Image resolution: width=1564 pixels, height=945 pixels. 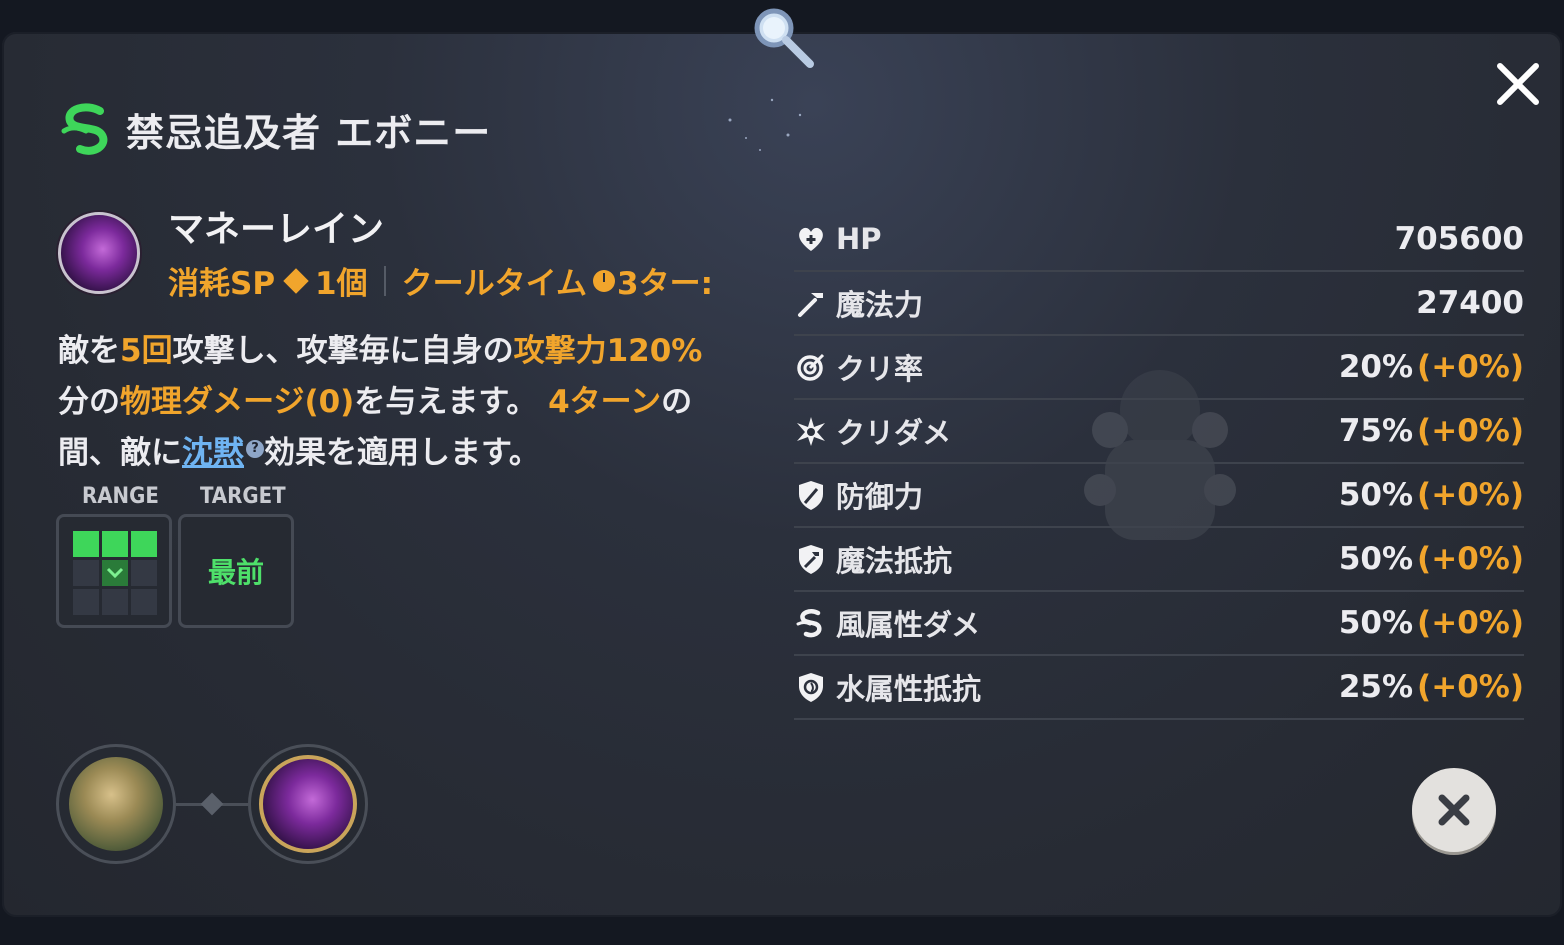 What do you see at coordinates (276, 229) in the screenshot?
I see `skill-name: マネーレイン` at bounding box center [276, 229].